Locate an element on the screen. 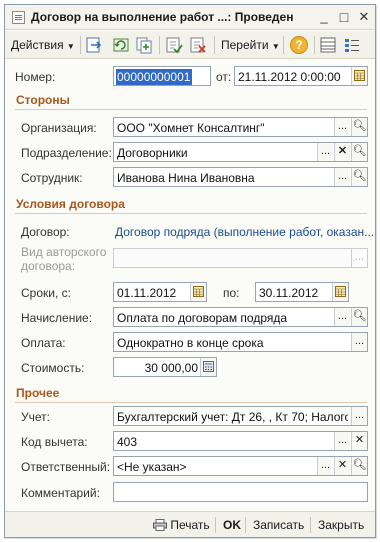 Image resolution: width=380 pixels, height=542 pixels. responsible-field: <Не указан> ... ✕ 🔍︎ is located at coordinates (240, 466).